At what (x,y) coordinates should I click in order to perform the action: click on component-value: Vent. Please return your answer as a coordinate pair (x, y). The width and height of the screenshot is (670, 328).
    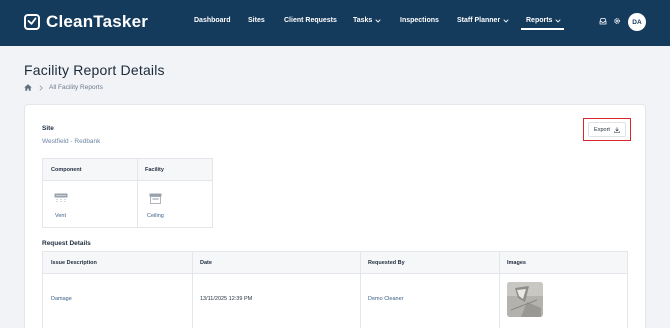
    Looking at the image, I should click on (61, 216).